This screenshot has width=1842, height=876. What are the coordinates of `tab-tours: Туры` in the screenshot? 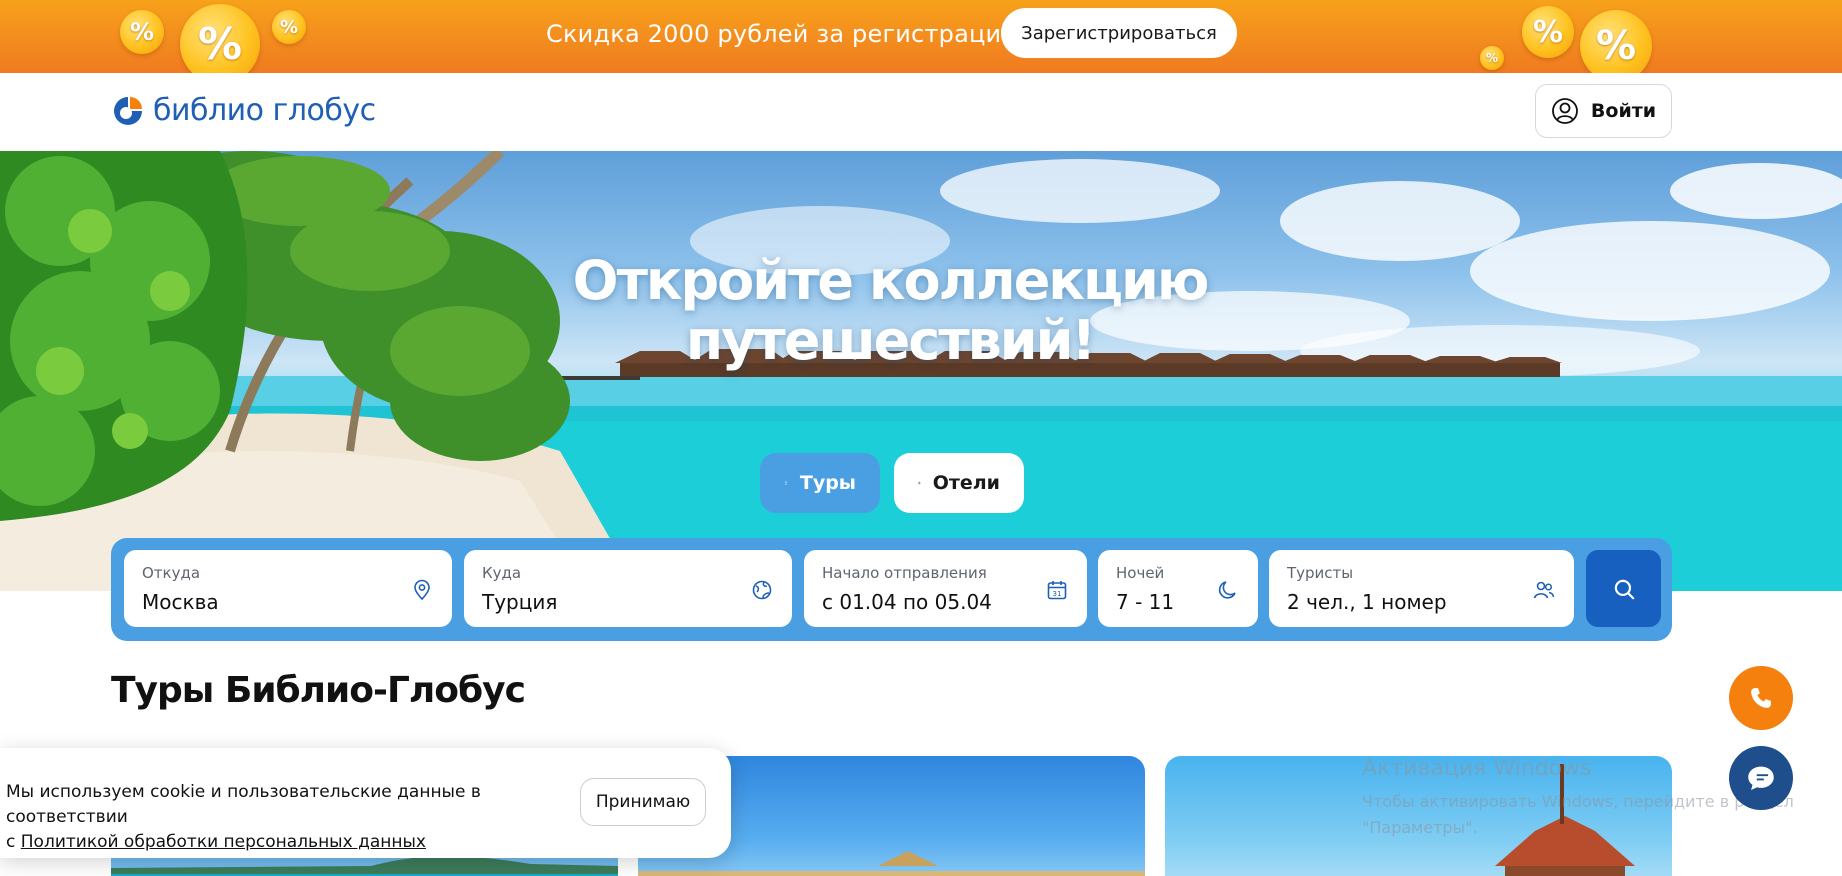 It's located at (820, 483).